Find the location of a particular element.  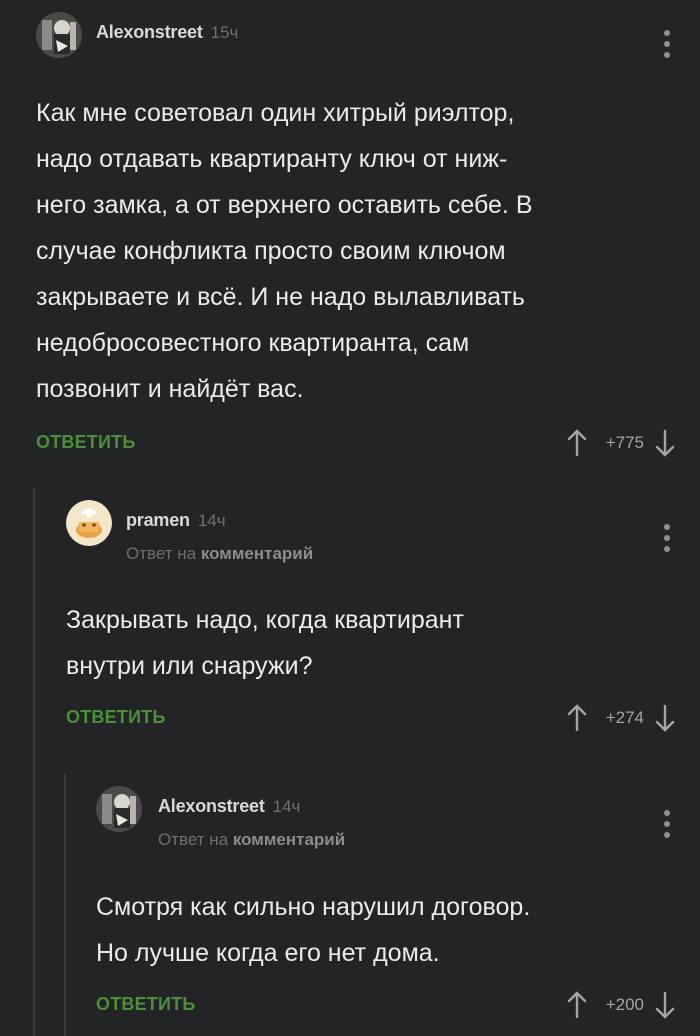

comment-actions: ОТВЕТИТЬ +200 is located at coordinates (398, 1006).